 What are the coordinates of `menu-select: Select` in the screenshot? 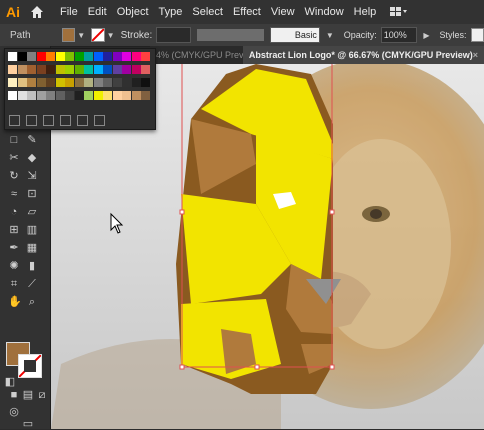 It's located at (207, 12).